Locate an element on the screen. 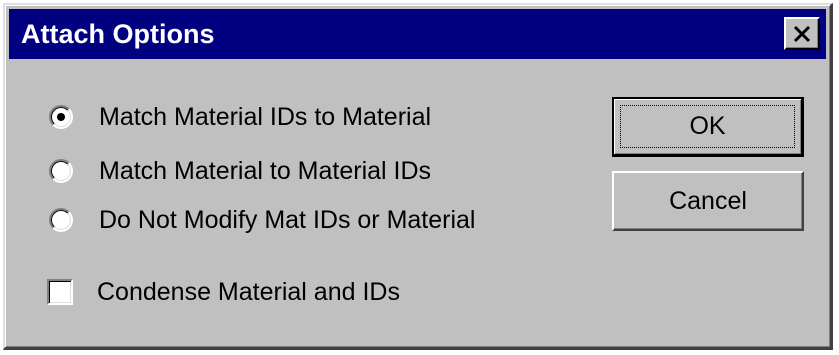 This screenshot has width=839, height=355. radio-match-ids-to-material: Match Material IDs to Material is located at coordinates (240, 117).